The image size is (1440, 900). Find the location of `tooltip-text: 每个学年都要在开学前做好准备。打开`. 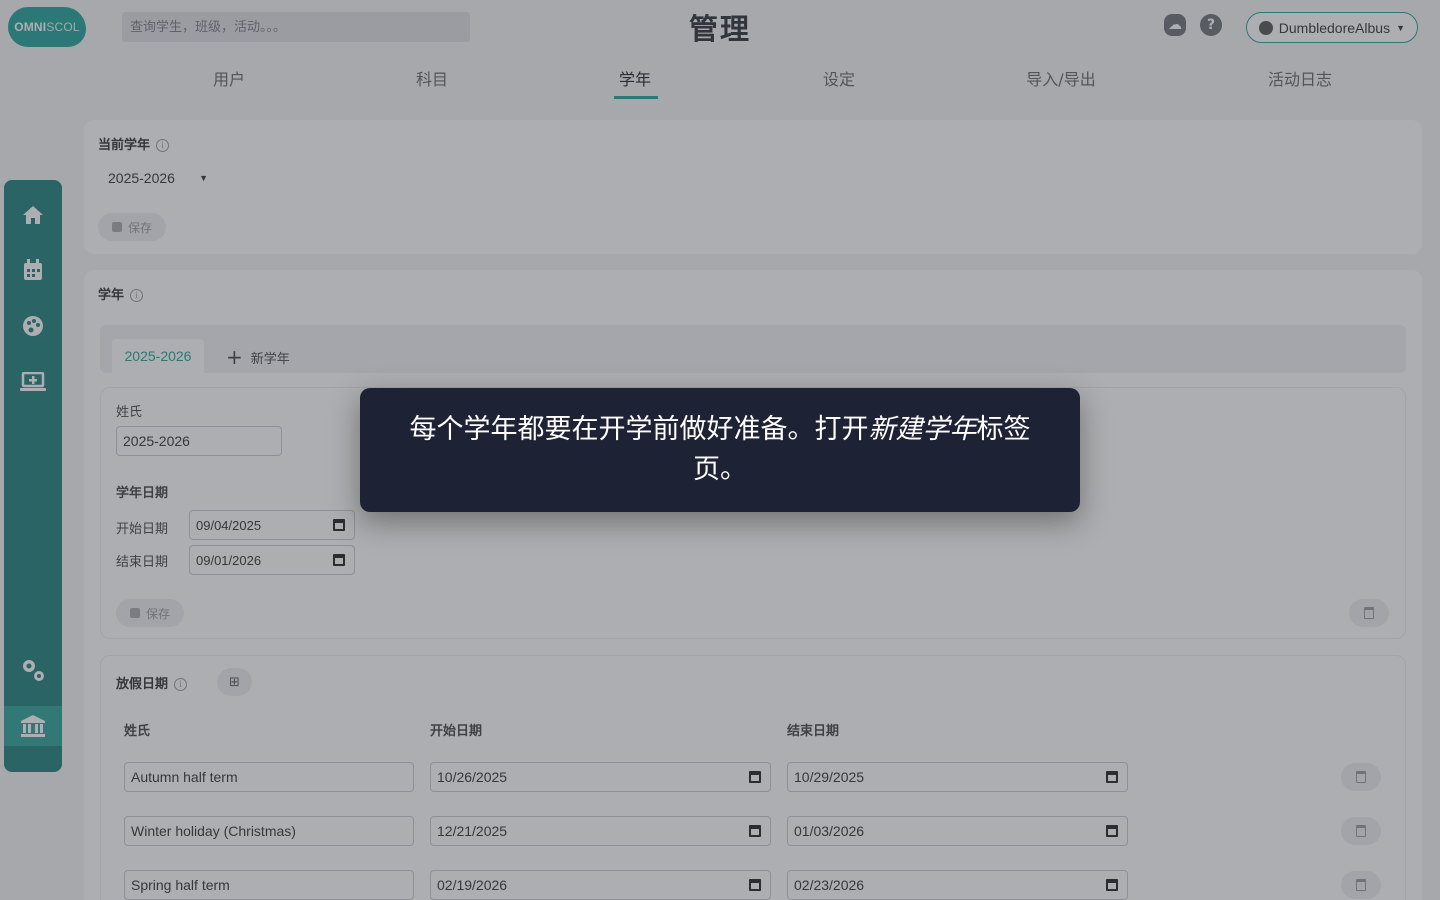

tooltip-text: 每个学年都要在开学前做好准备。打开 is located at coordinates (639, 429).